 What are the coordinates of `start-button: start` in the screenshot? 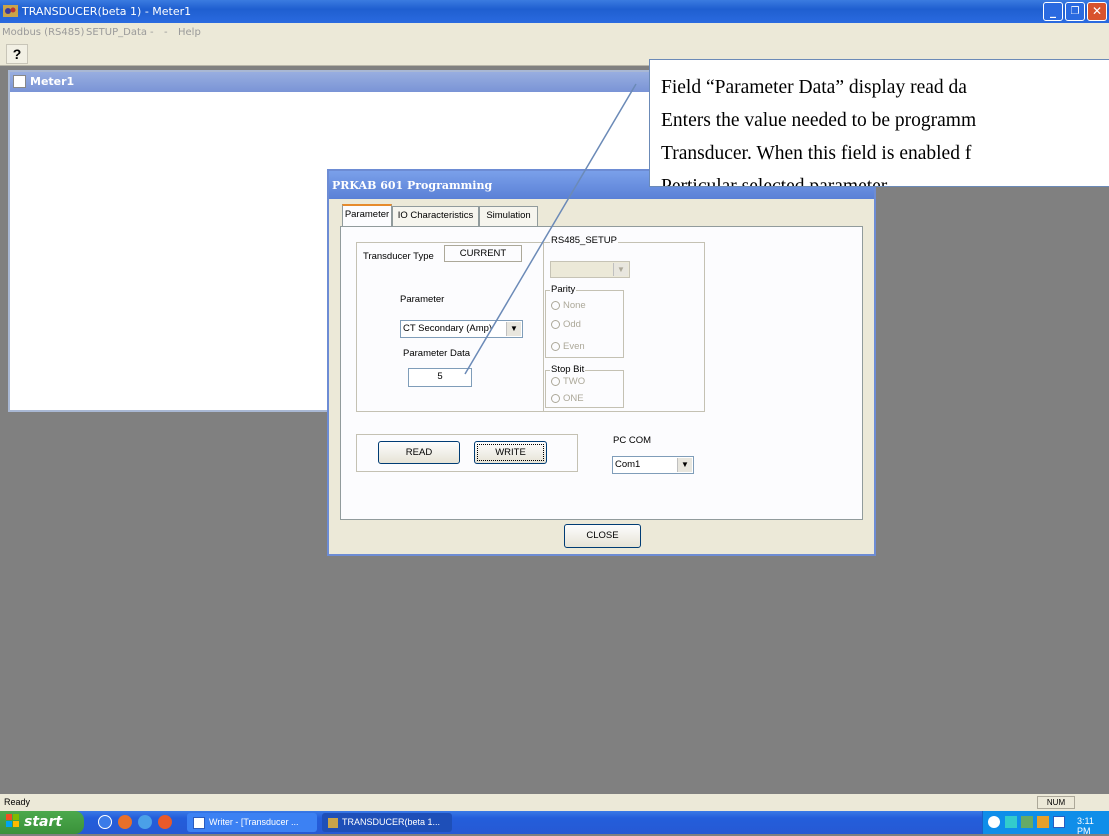 It's located at (42, 822).